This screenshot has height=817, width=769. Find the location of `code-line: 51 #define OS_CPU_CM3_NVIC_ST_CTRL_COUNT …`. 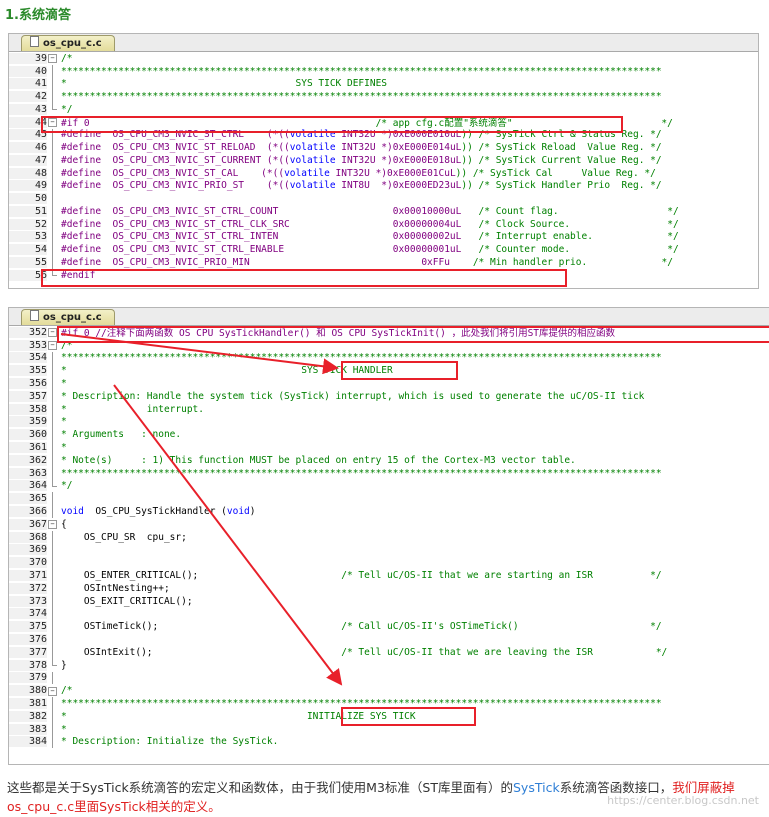

code-line: 51 #define OS_CPU_CM3_NVIC_ST_CTRL_COUNT … is located at coordinates (383, 211).